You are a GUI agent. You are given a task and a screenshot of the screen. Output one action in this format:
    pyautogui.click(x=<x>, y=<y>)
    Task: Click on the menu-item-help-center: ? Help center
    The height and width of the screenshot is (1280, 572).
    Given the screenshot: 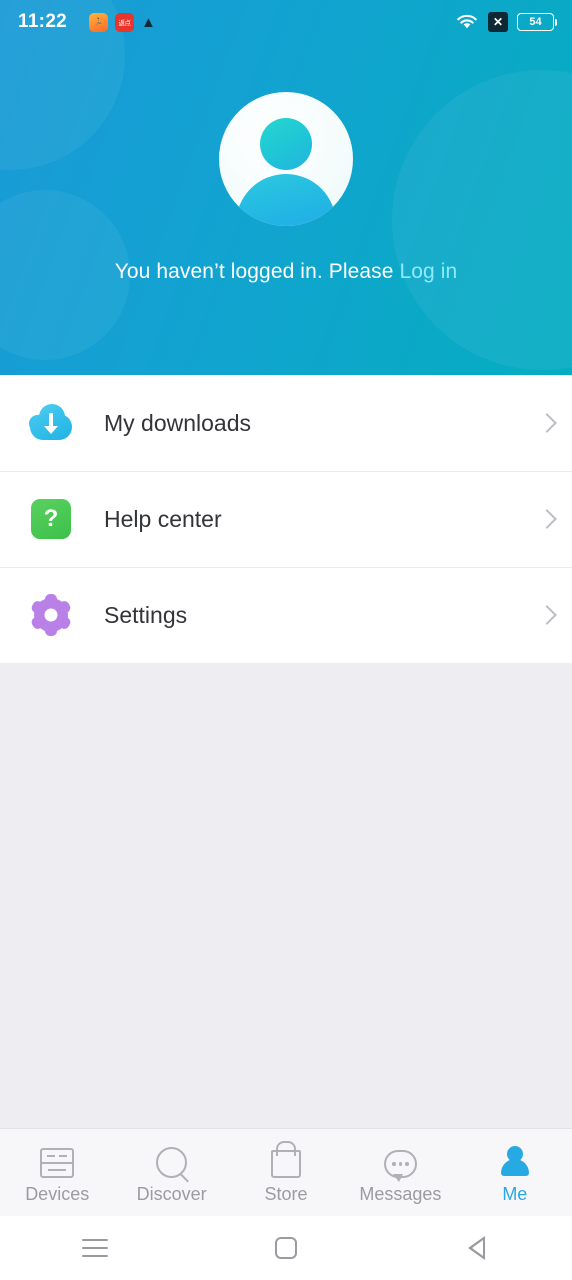 What is the action you would take?
    pyautogui.click(x=286, y=519)
    